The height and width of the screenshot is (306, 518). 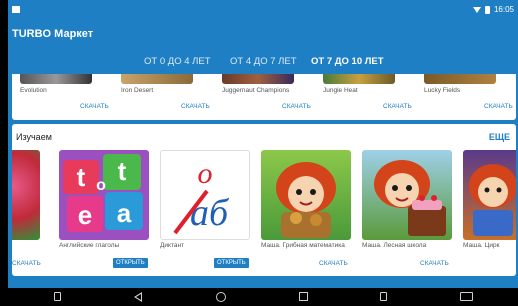 I want to click on status-time: 16:05, so click(x=503, y=9).